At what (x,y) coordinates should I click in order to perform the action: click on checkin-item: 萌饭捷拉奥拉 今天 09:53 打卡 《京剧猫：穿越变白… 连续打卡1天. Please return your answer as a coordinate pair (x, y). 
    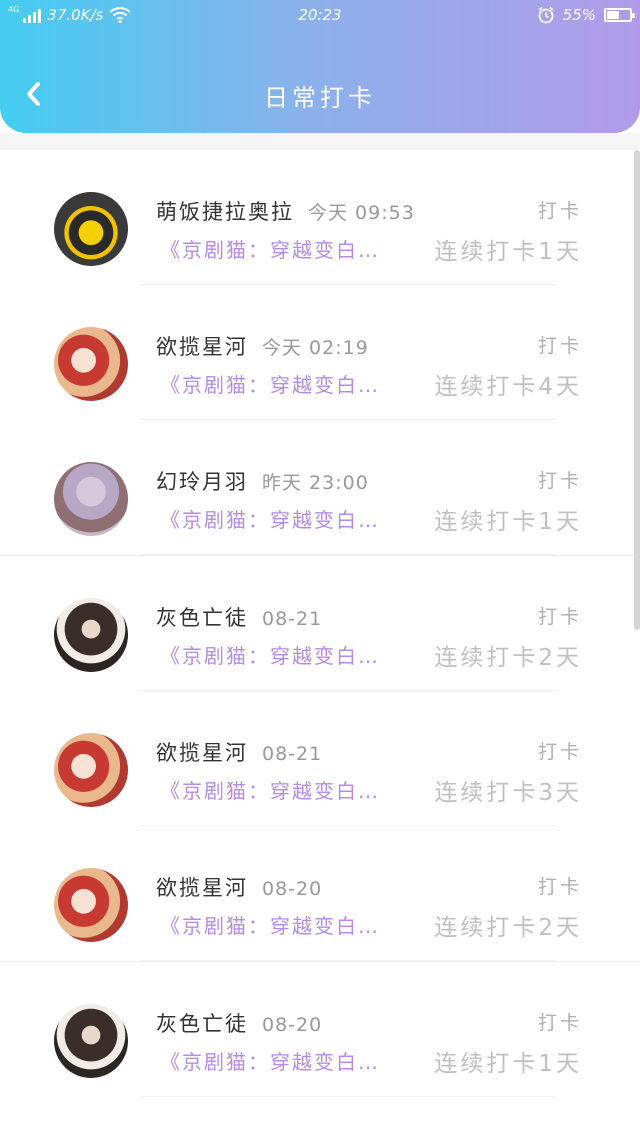
    Looking at the image, I should click on (320, 217).